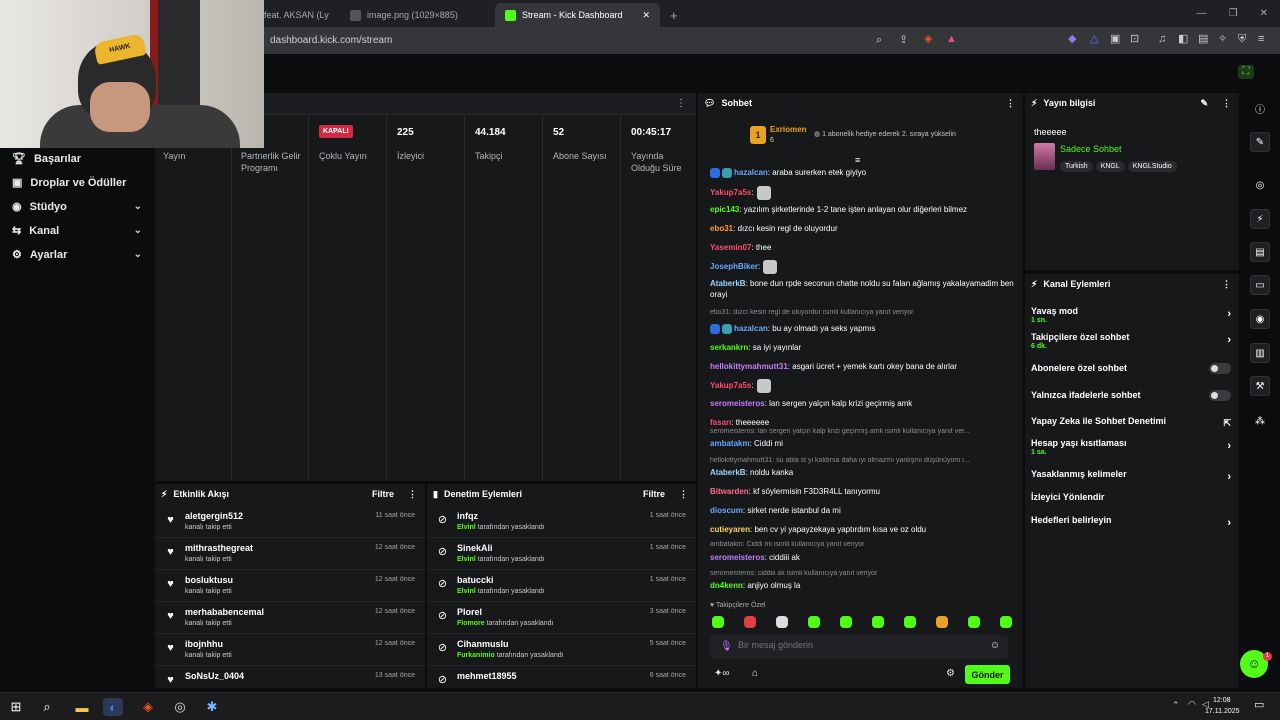  What do you see at coordinates (82, 707) in the screenshot?
I see `file-explorer-icon: ▬` at bounding box center [82, 707].